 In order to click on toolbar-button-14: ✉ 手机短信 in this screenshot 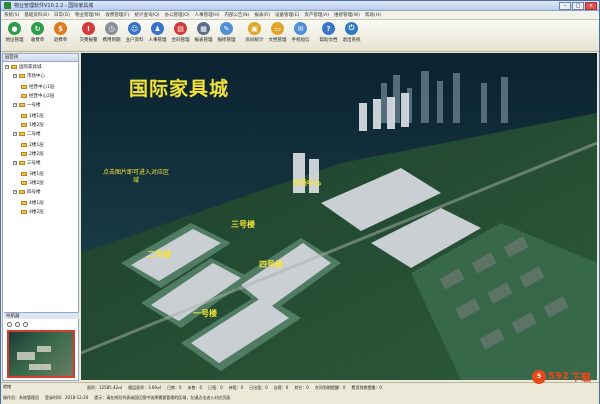, I will do `click(300, 36)`.